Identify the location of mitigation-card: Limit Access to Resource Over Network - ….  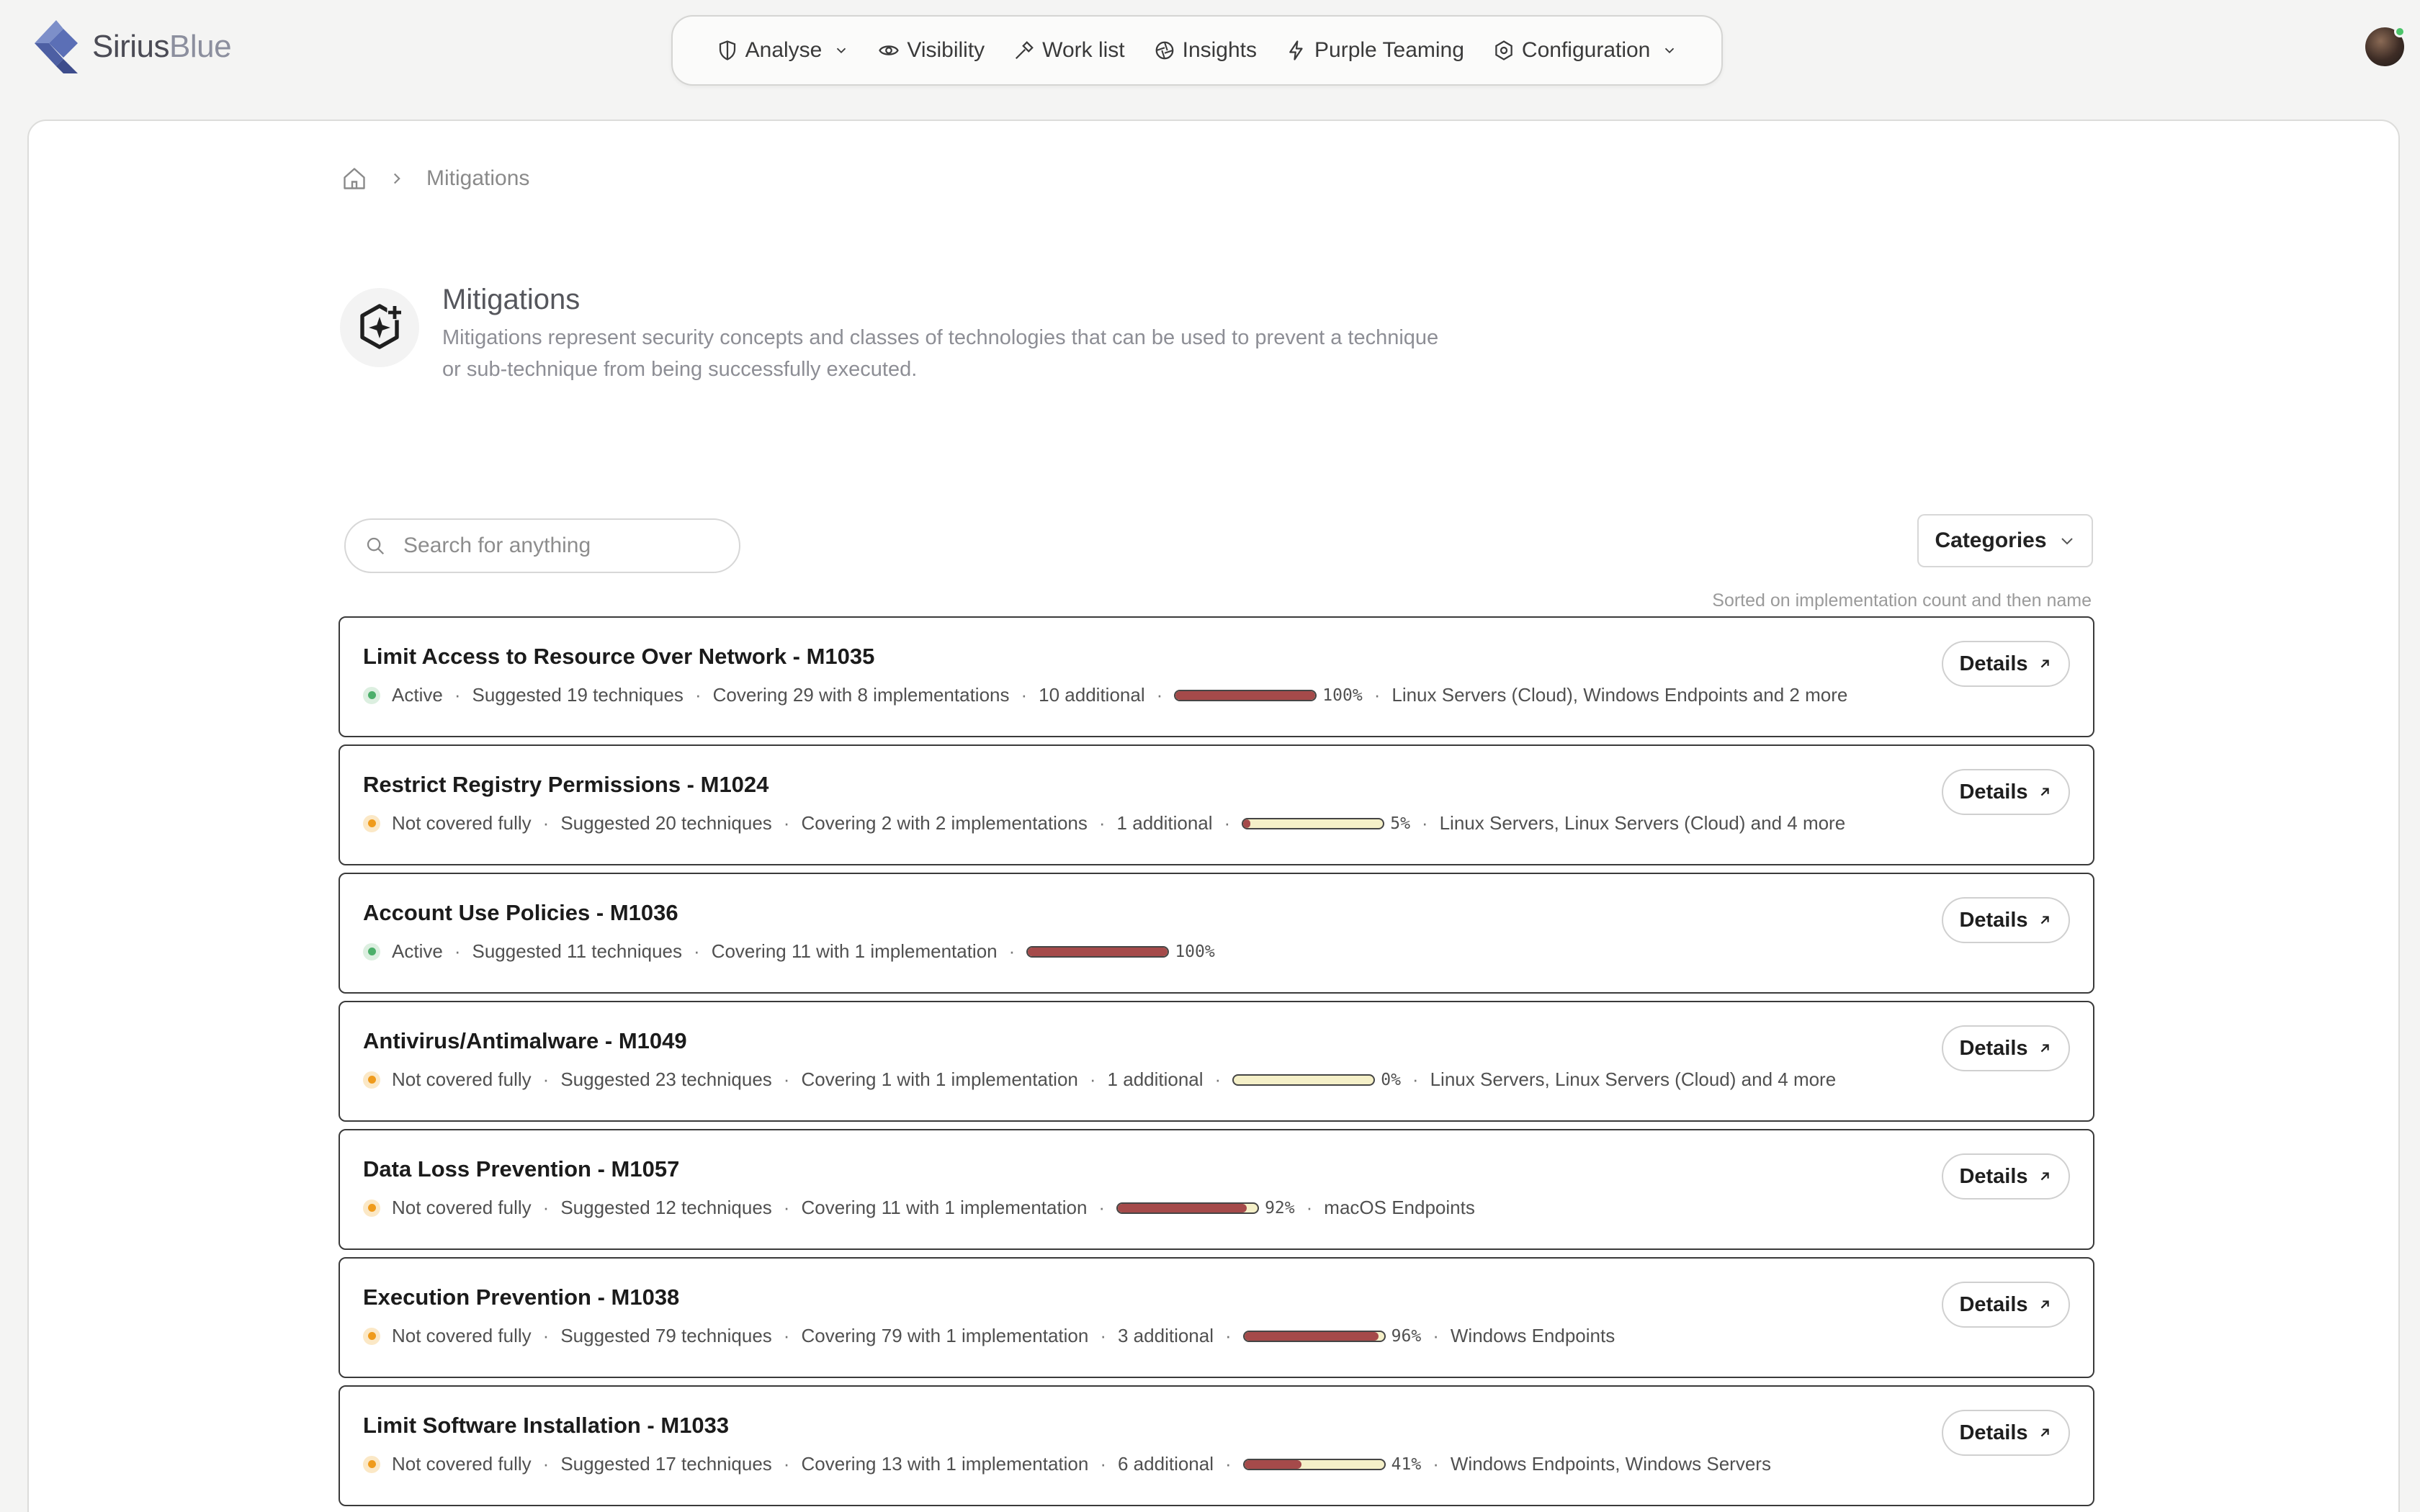
(1216, 676).